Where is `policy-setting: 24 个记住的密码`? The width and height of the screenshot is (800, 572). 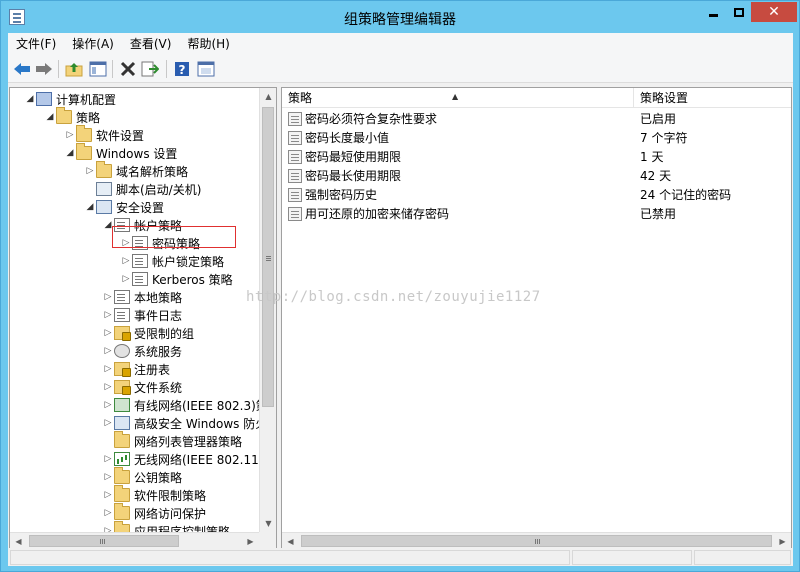 policy-setting: 24 个记住的密码 is located at coordinates (686, 195).